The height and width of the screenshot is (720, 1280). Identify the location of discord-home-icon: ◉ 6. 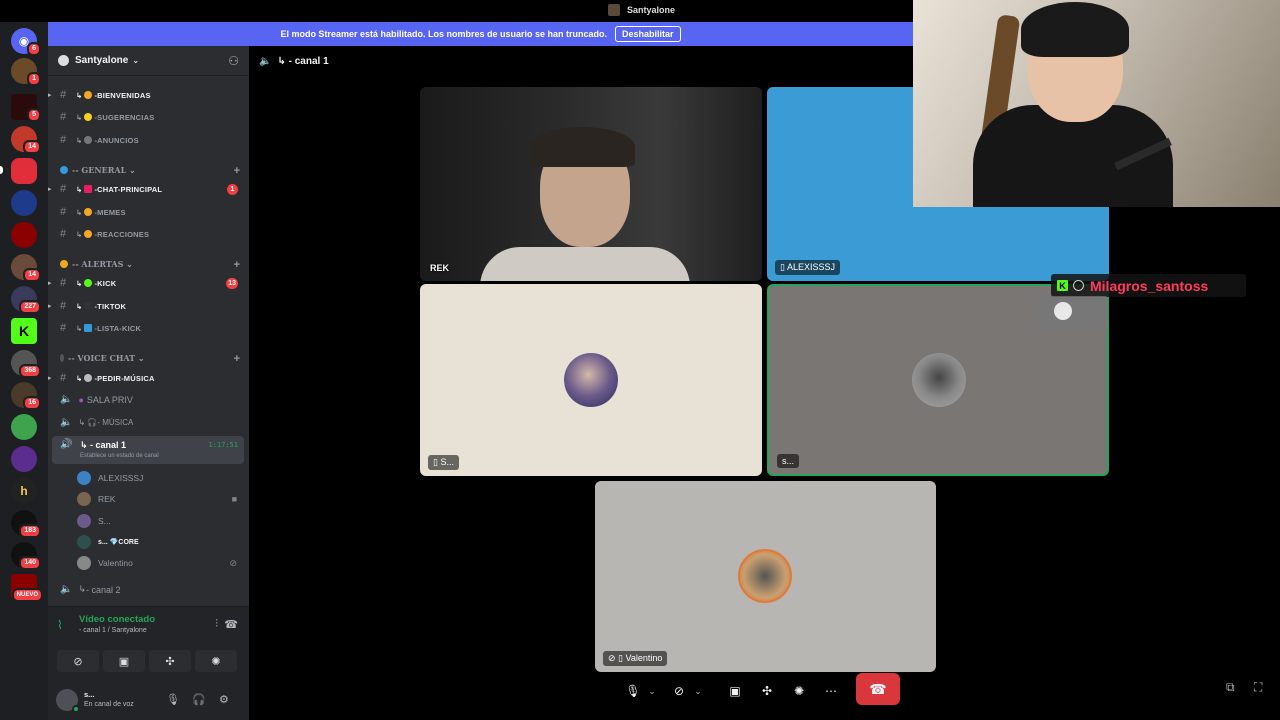
(26, 42).